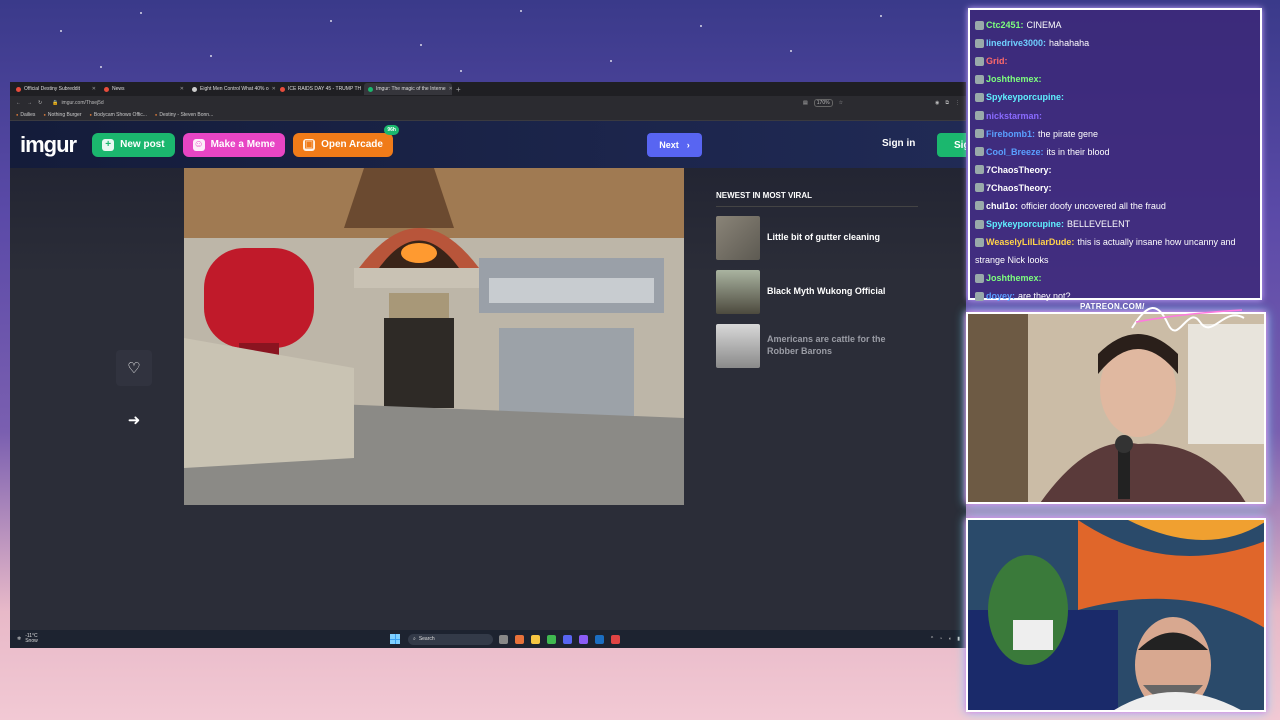 The height and width of the screenshot is (720, 1280). Describe the element at coordinates (309, 144) in the screenshot. I see `gamepad-icon: ▣` at that location.